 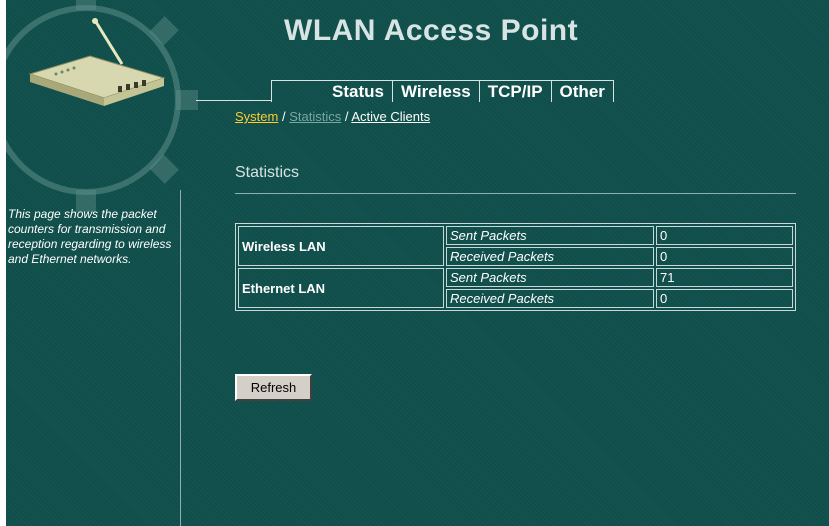 What do you see at coordinates (97, 62) in the screenshot?
I see `router-icon` at bounding box center [97, 62].